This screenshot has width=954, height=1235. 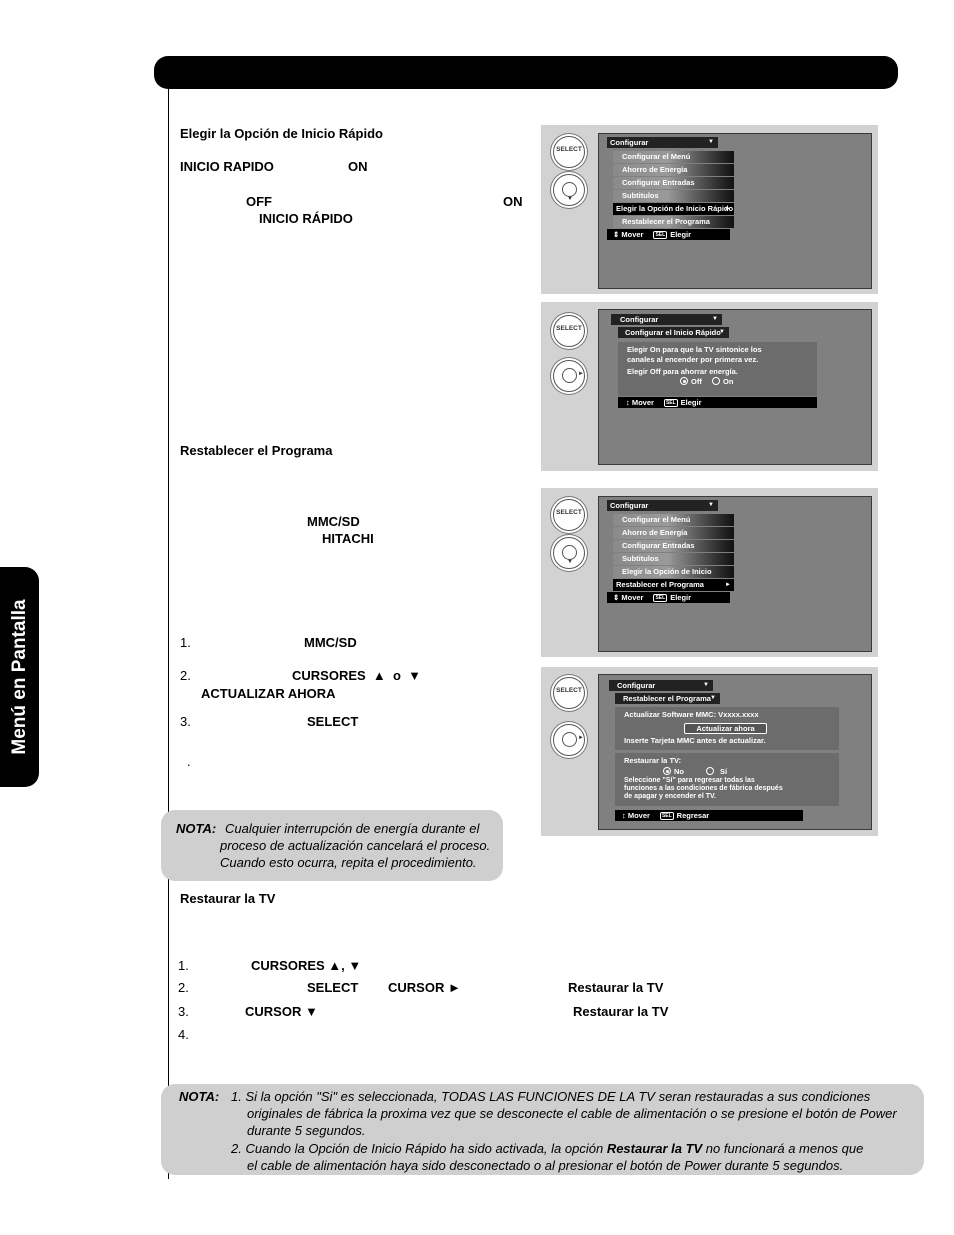 What do you see at coordinates (306, 218) in the screenshot?
I see `keyword-inicio-rapido-2: INICIO RÁPIDO` at bounding box center [306, 218].